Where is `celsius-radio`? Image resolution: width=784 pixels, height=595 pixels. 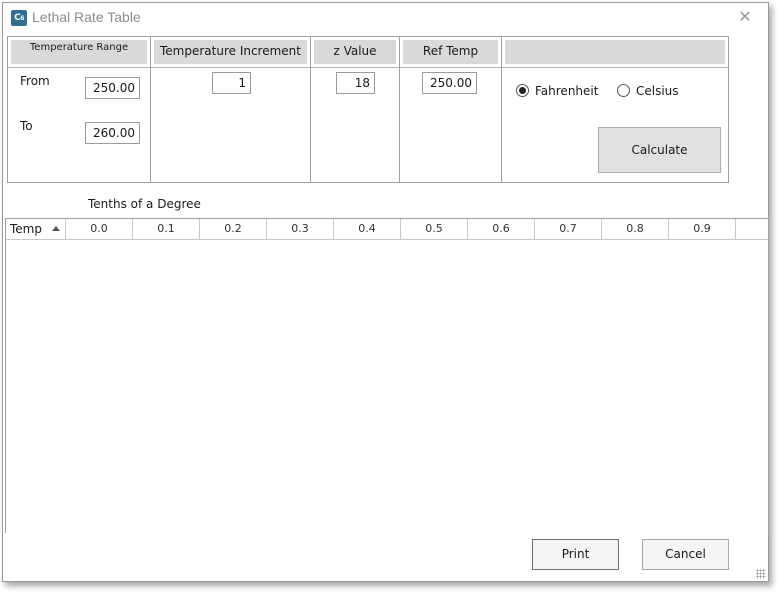
celsius-radio is located at coordinates (623, 90).